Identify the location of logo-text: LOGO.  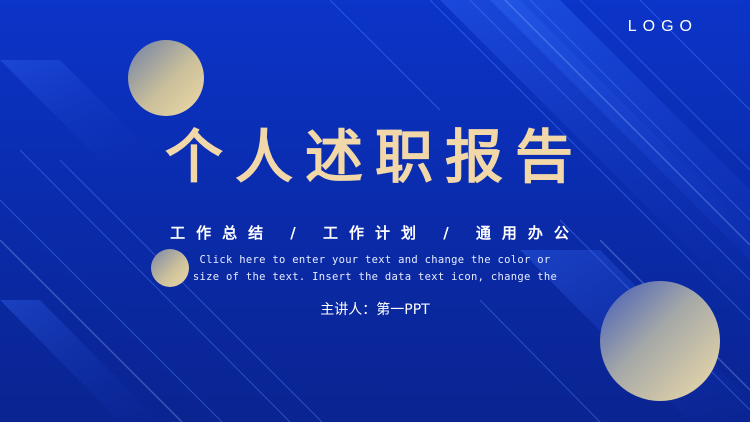
(662, 26).